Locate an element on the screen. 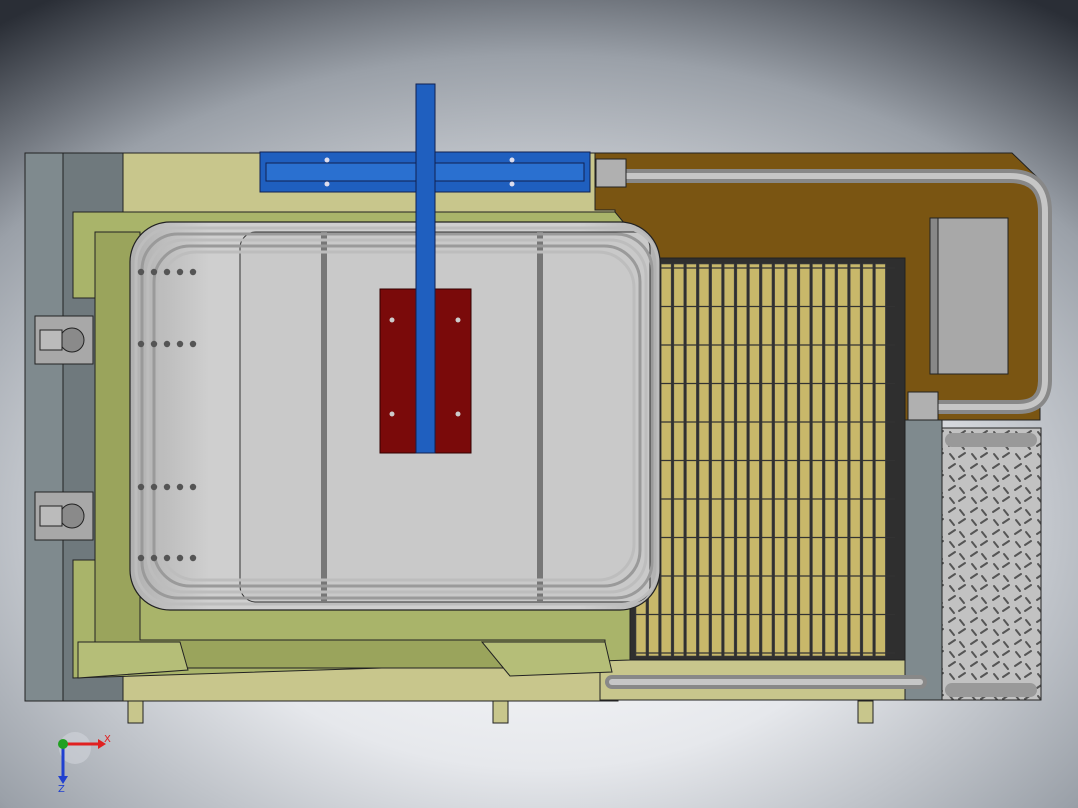 The height and width of the screenshot is (808, 1078). leg-left is located at coordinates (135, 712).